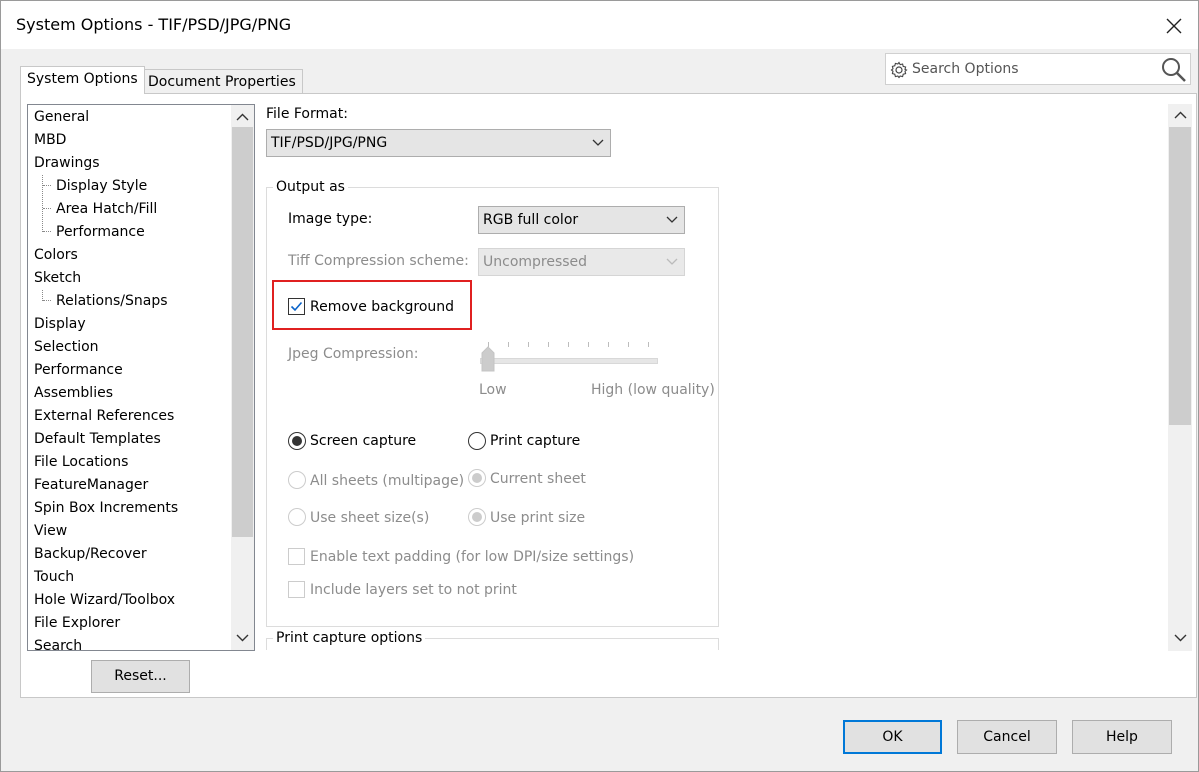  What do you see at coordinates (477, 441) in the screenshot?
I see `print-capture-radio` at bounding box center [477, 441].